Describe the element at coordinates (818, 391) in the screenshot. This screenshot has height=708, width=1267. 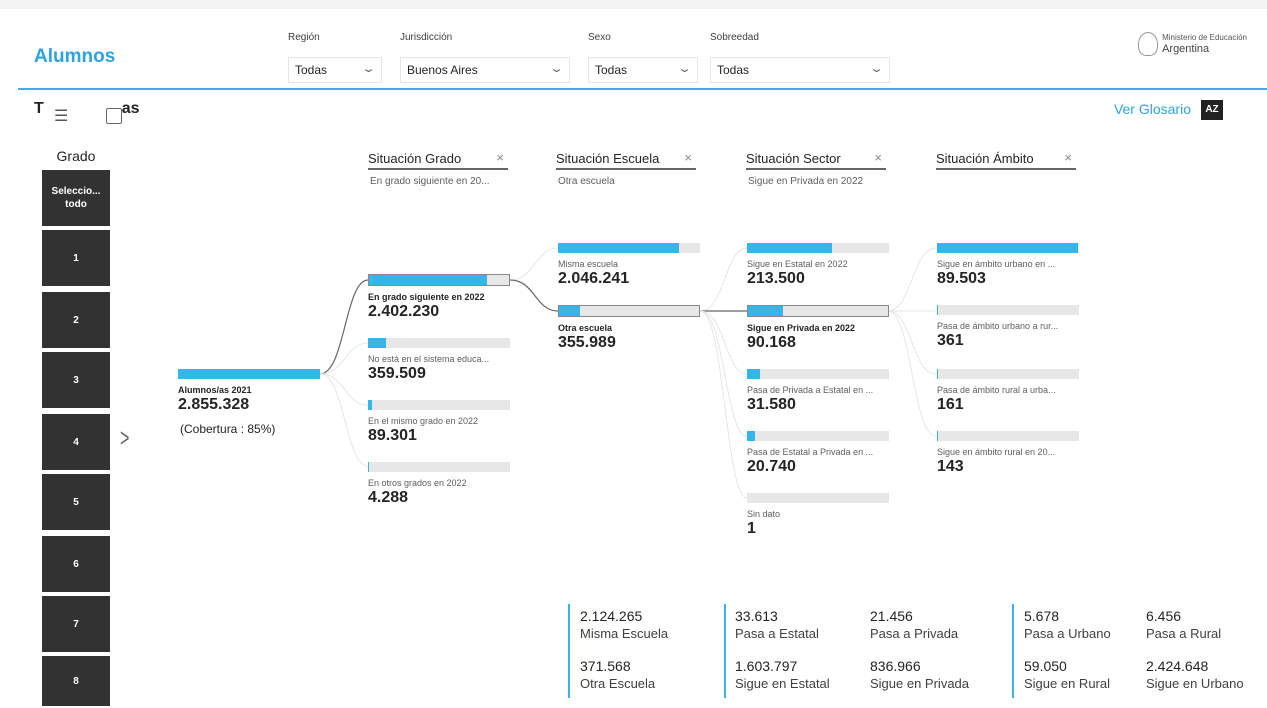
I see `tree-node-privada-a-estatal: Pasa de Privada a Estatal en ... 31.580` at that location.